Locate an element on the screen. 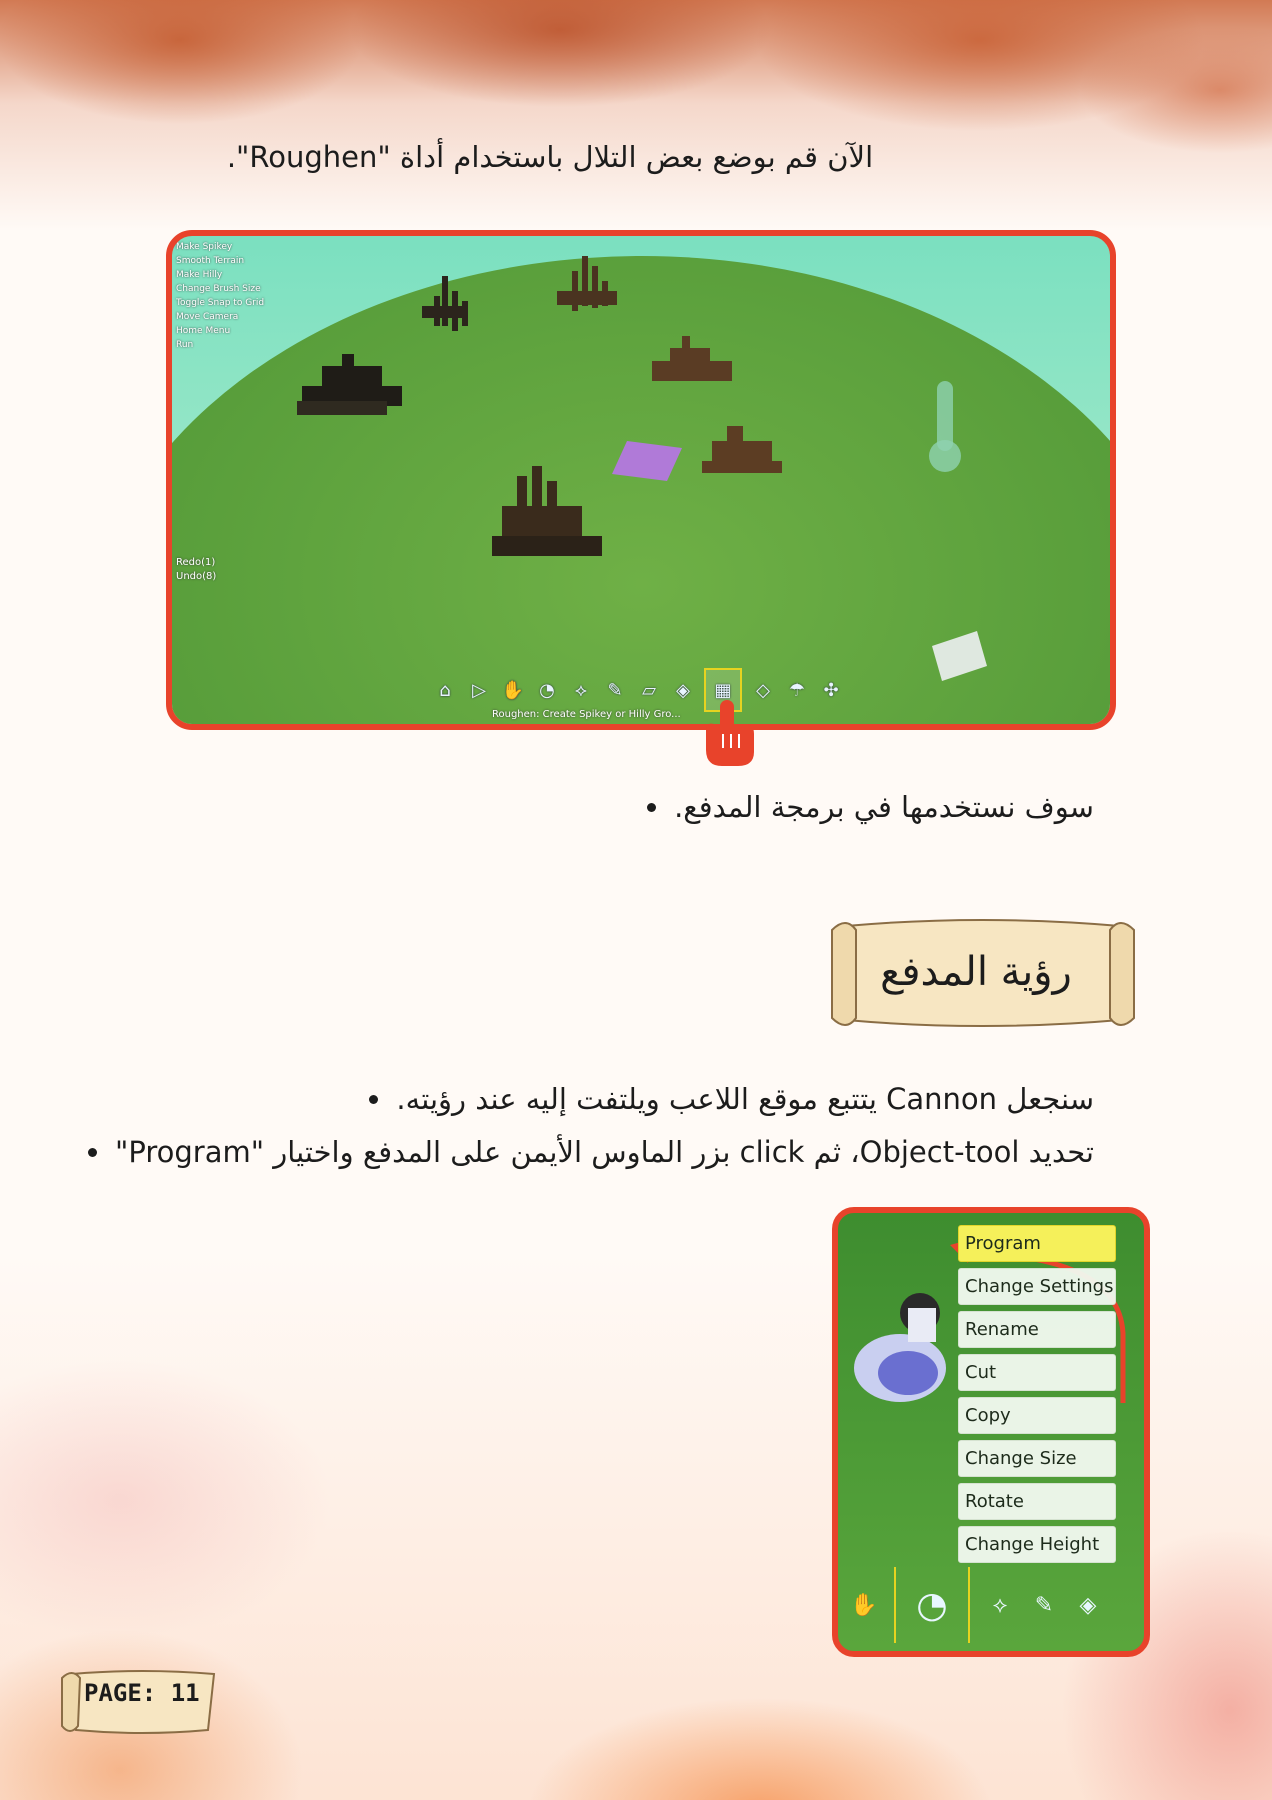 This screenshot has height=1800, width=1272. home-icon: ⌂ is located at coordinates (445, 690).